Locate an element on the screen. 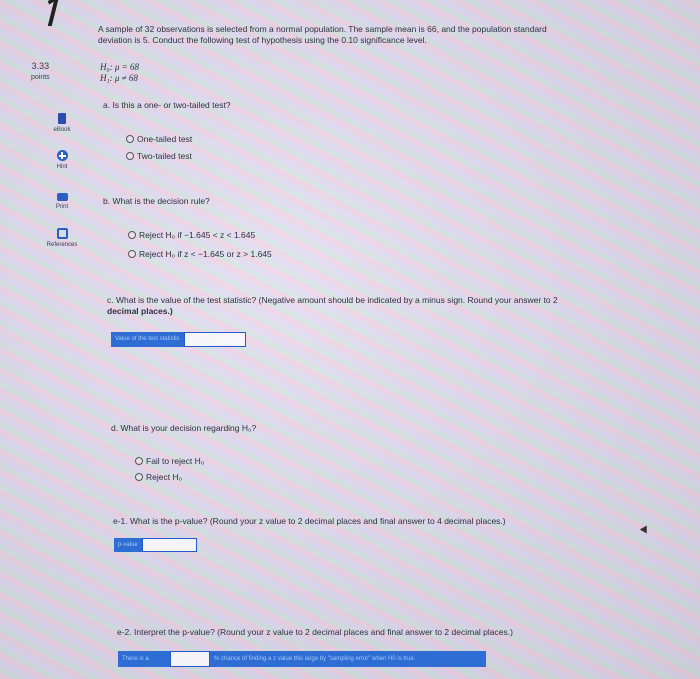 The width and height of the screenshot is (700, 679). test-statistic-input is located at coordinates (214, 339).